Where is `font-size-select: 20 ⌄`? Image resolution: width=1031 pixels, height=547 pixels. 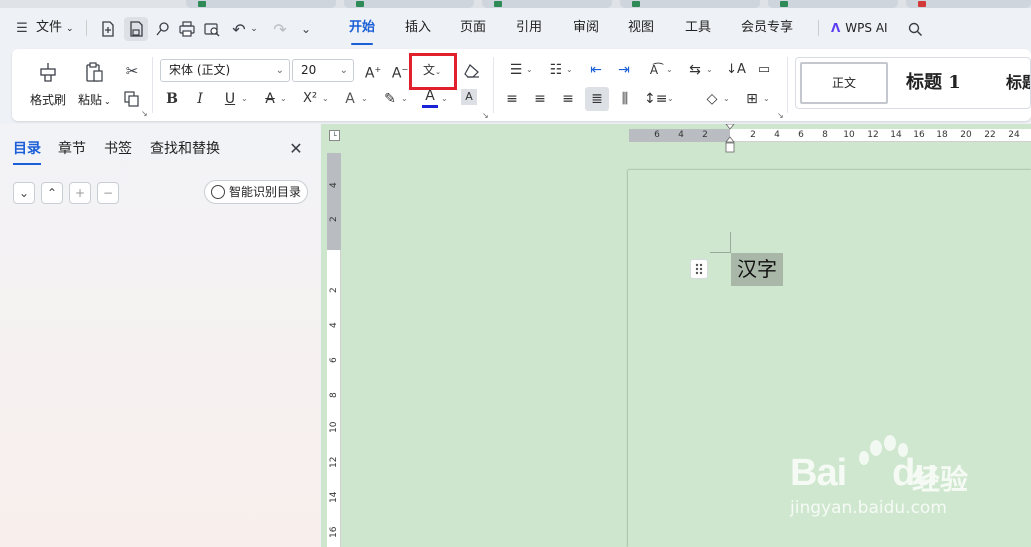
font-size-select: 20 ⌄ is located at coordinates (323, 70).